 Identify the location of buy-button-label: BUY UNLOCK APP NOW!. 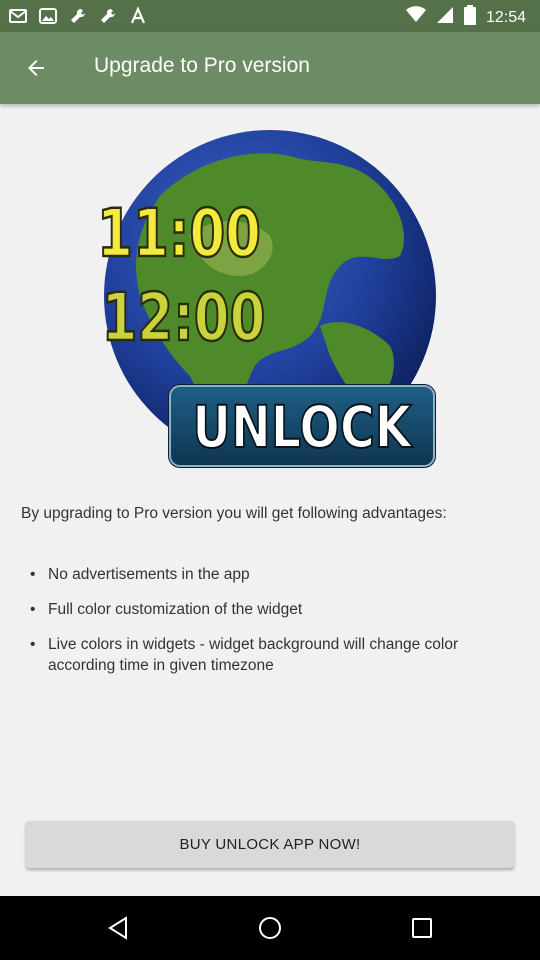
(270, 844).